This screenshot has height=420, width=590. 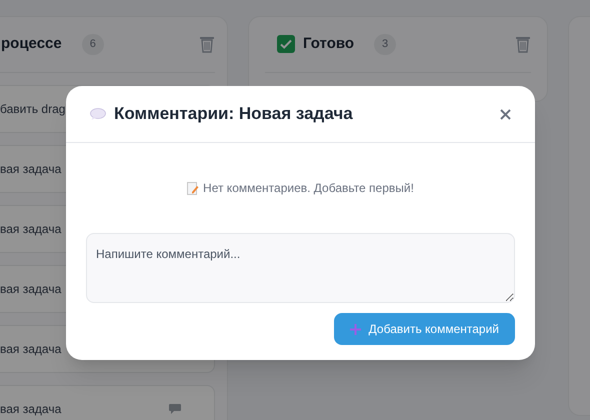 What do you see at coordinates (107, 402) in the screenshot?
I see `task-card: вая задача` at bounding box center [107, 402].